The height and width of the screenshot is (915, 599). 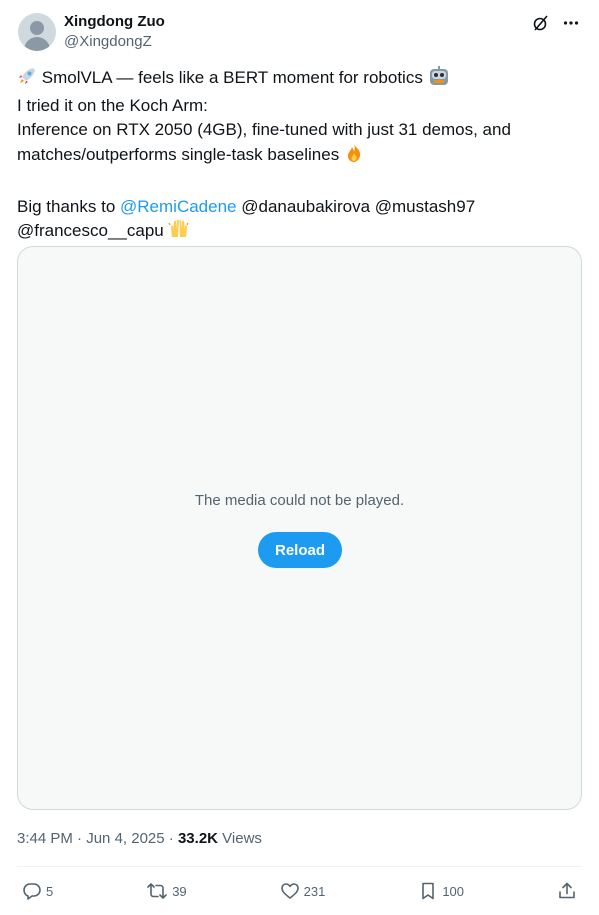 I want to click on thanks-prefix: Big thanks to, so click(x=66, y=206).